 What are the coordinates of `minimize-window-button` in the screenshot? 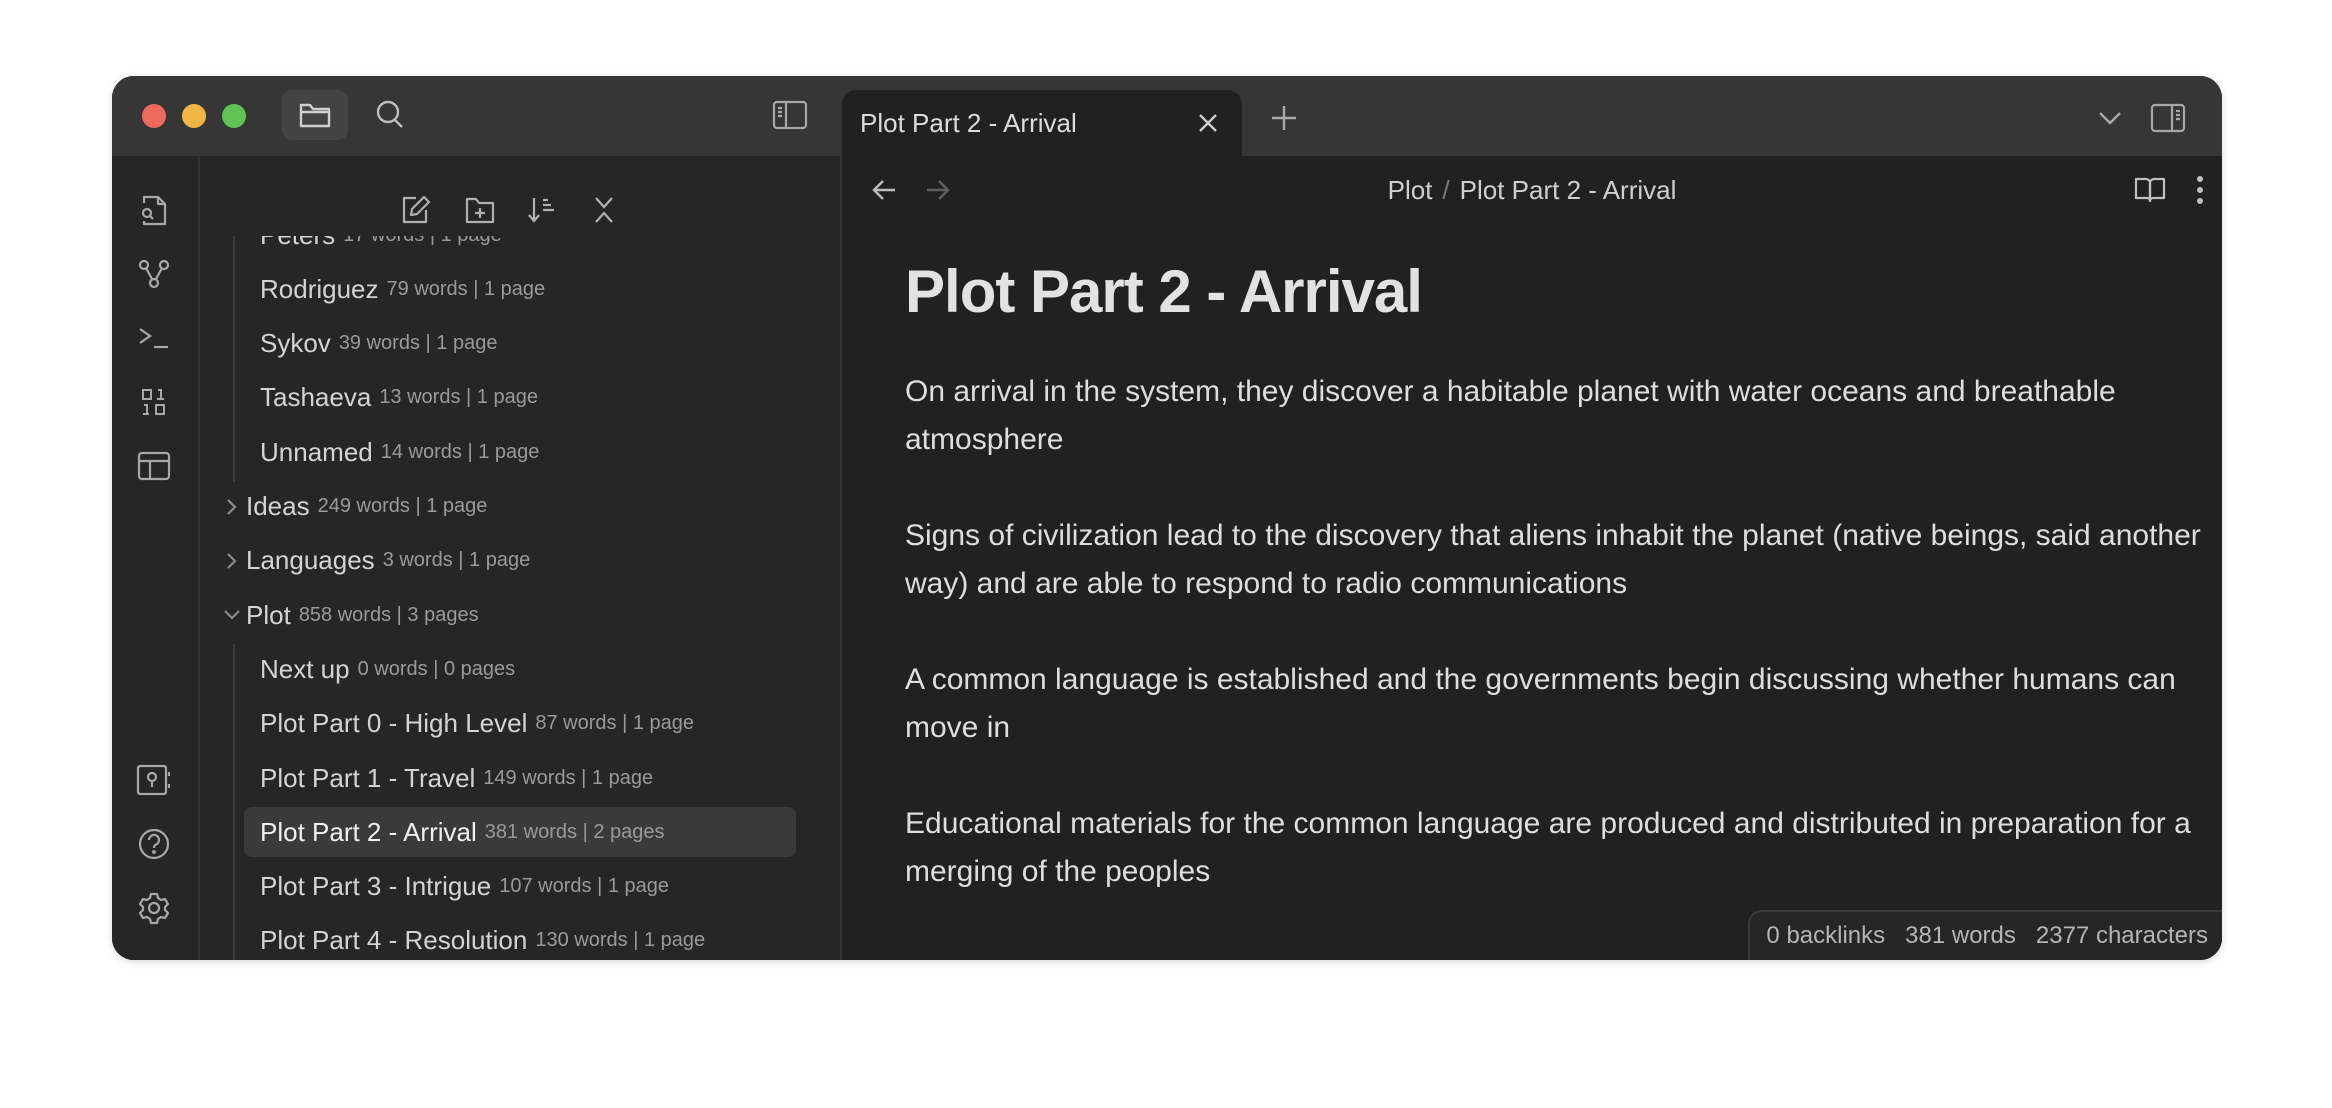 It's located at (194, 116).